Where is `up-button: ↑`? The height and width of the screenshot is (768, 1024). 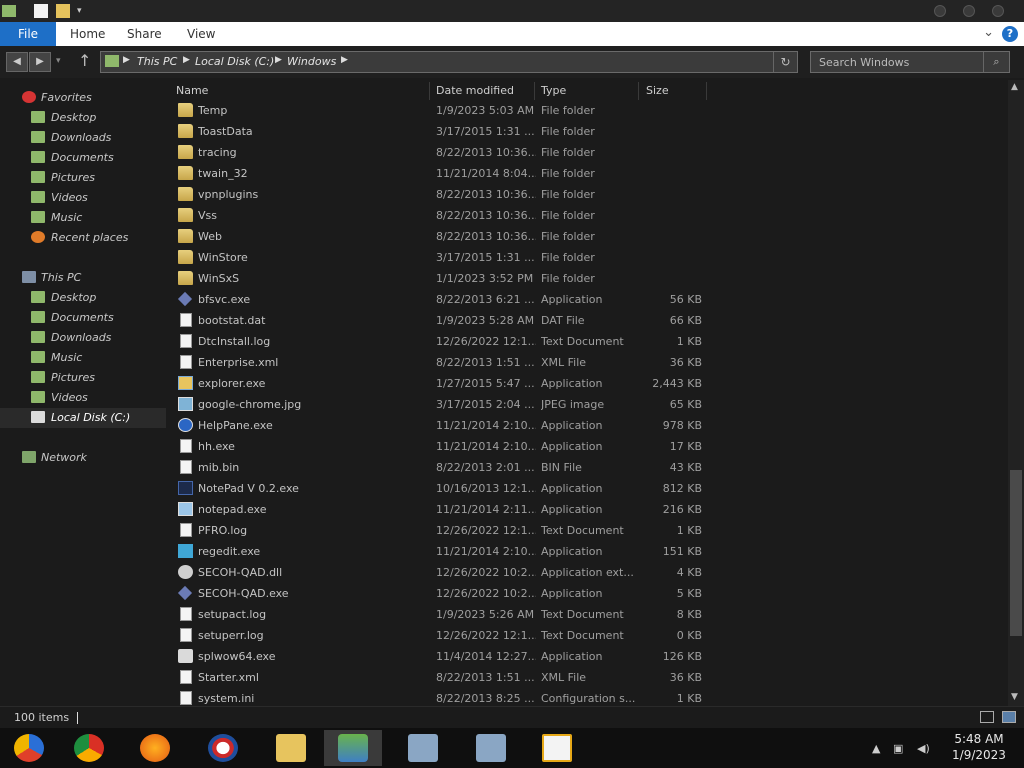
up-button: ↑ is located at coordinates (84, 60).